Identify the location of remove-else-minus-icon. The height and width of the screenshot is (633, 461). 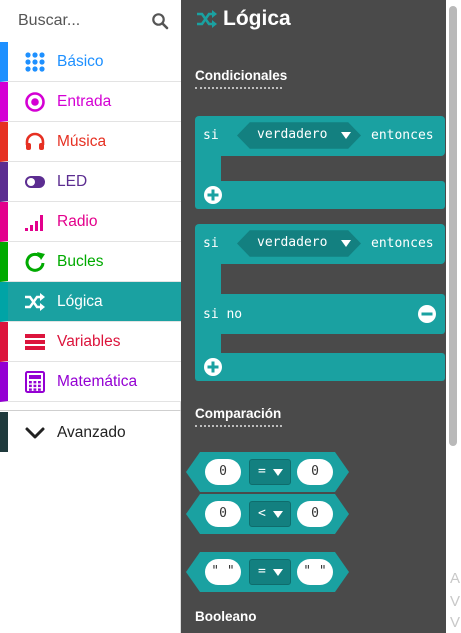
(427, 314).